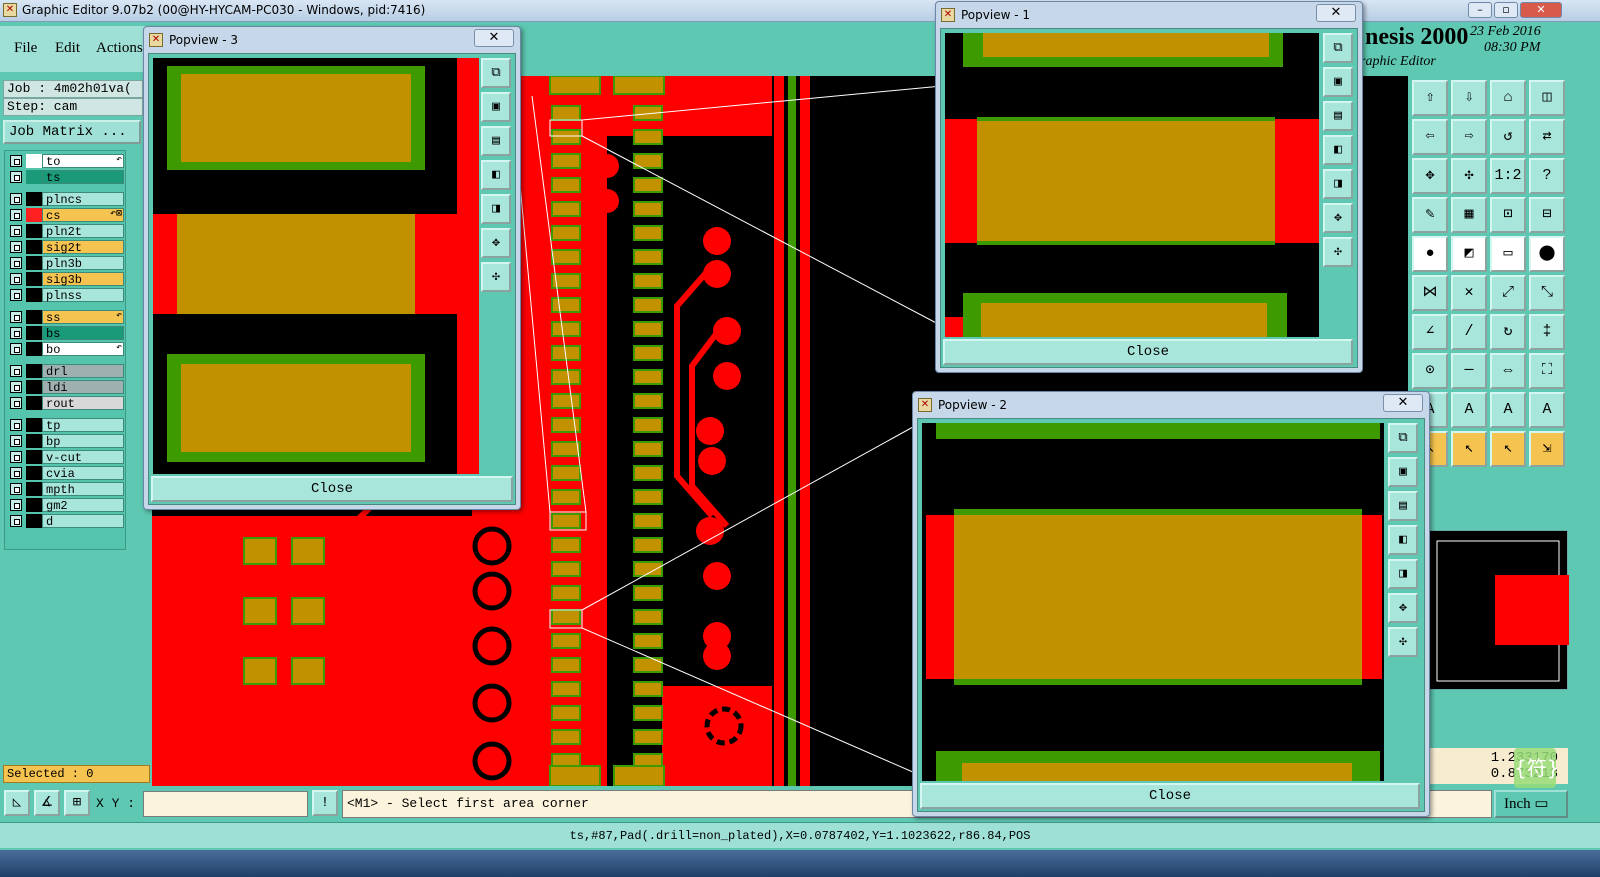 The height and width of the screenshot is (877, 1600). I want to click on popview-3-title-bar: ✕ Popview - 3 ✕, so click(332, 40).